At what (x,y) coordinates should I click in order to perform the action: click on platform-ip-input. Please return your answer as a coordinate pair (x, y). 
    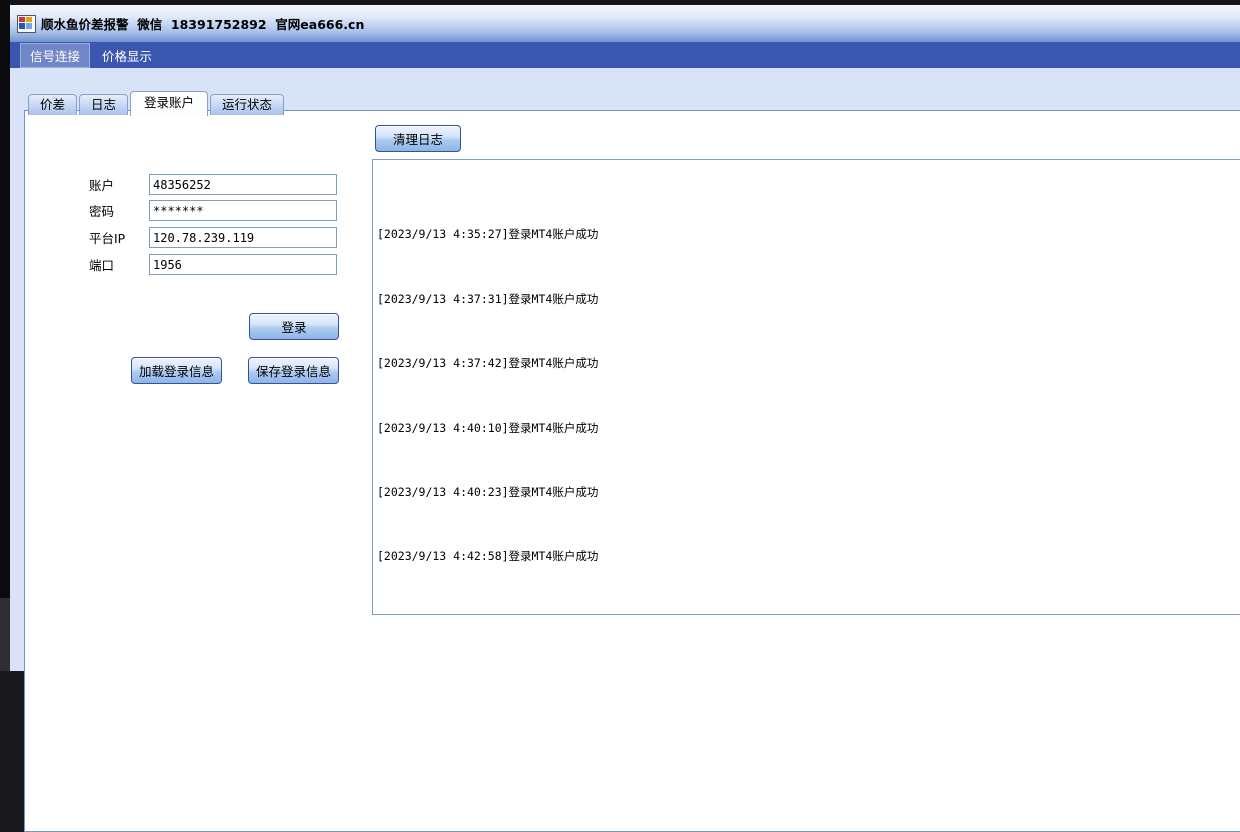
    Looking at the image, I should click on (243, 237).